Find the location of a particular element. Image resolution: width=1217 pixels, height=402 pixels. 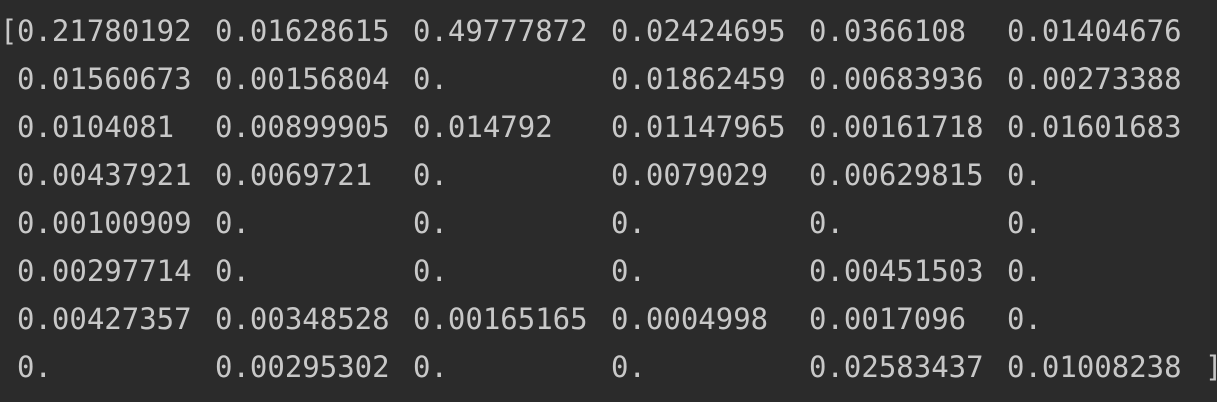

array-value: 0.0104081 is located at coordinates (96, 127).